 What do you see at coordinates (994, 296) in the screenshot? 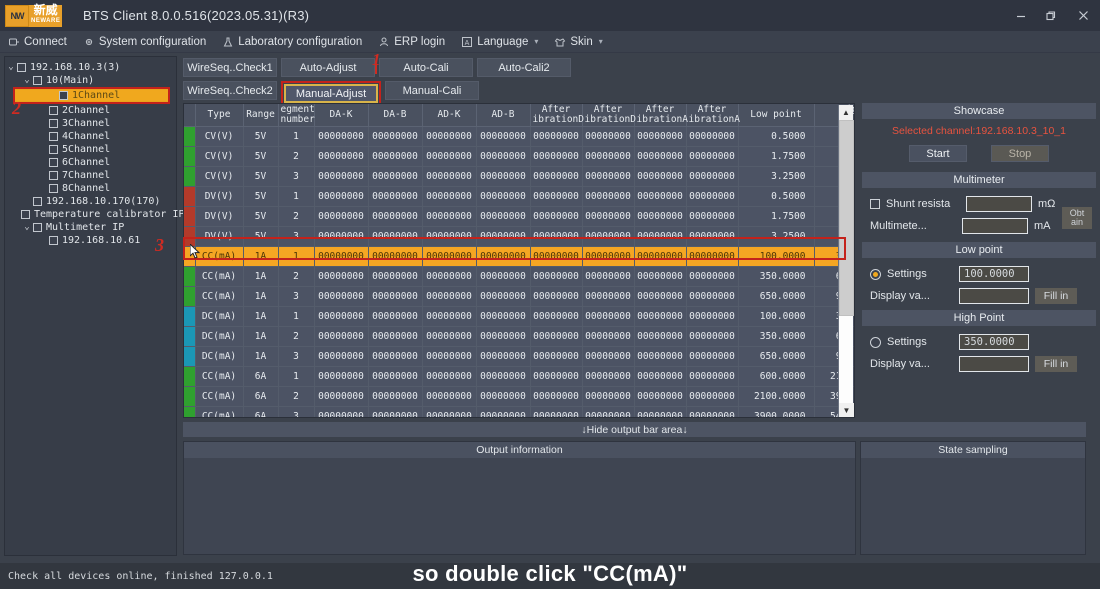
I see `low-point-display-input` at bounding box center [994, 296].